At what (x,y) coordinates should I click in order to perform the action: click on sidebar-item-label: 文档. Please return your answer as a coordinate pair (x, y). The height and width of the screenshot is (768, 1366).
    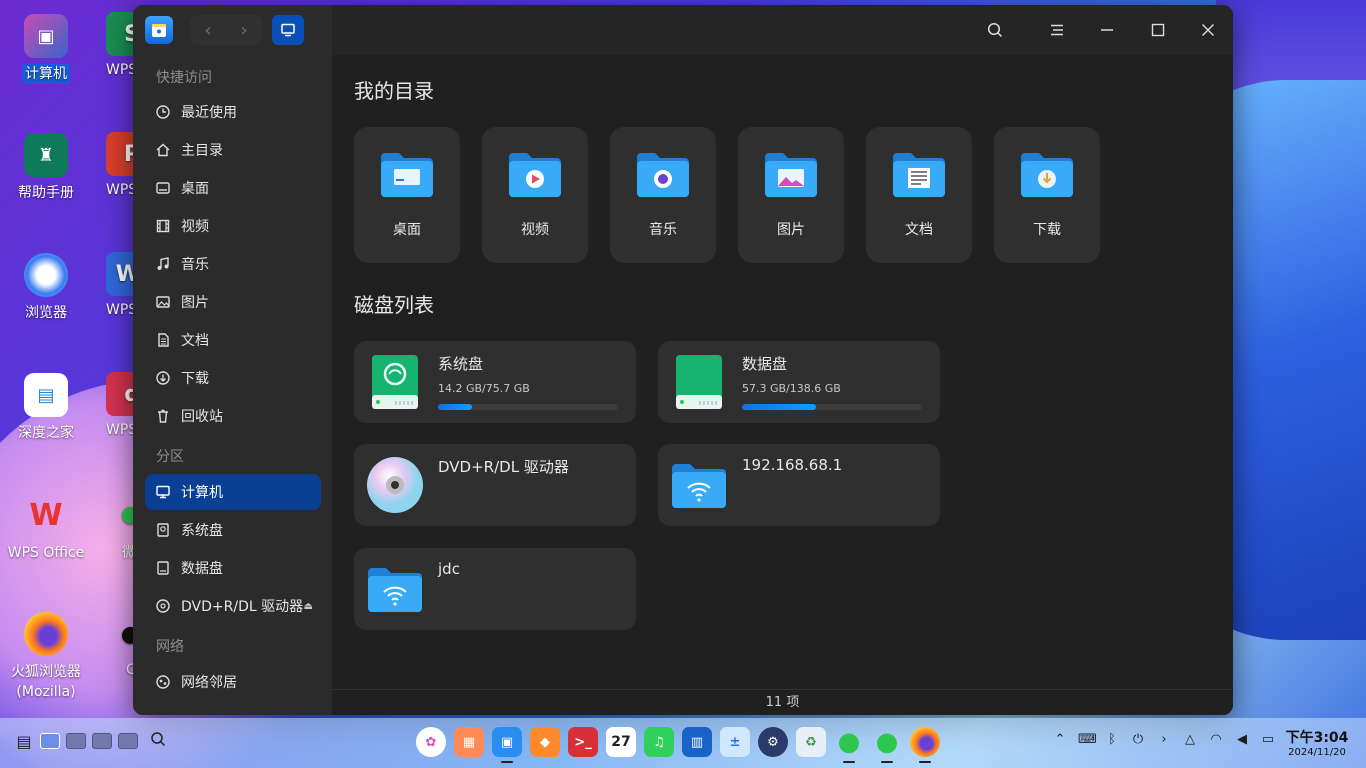
    Looking at the image, I should click on (195, 341).